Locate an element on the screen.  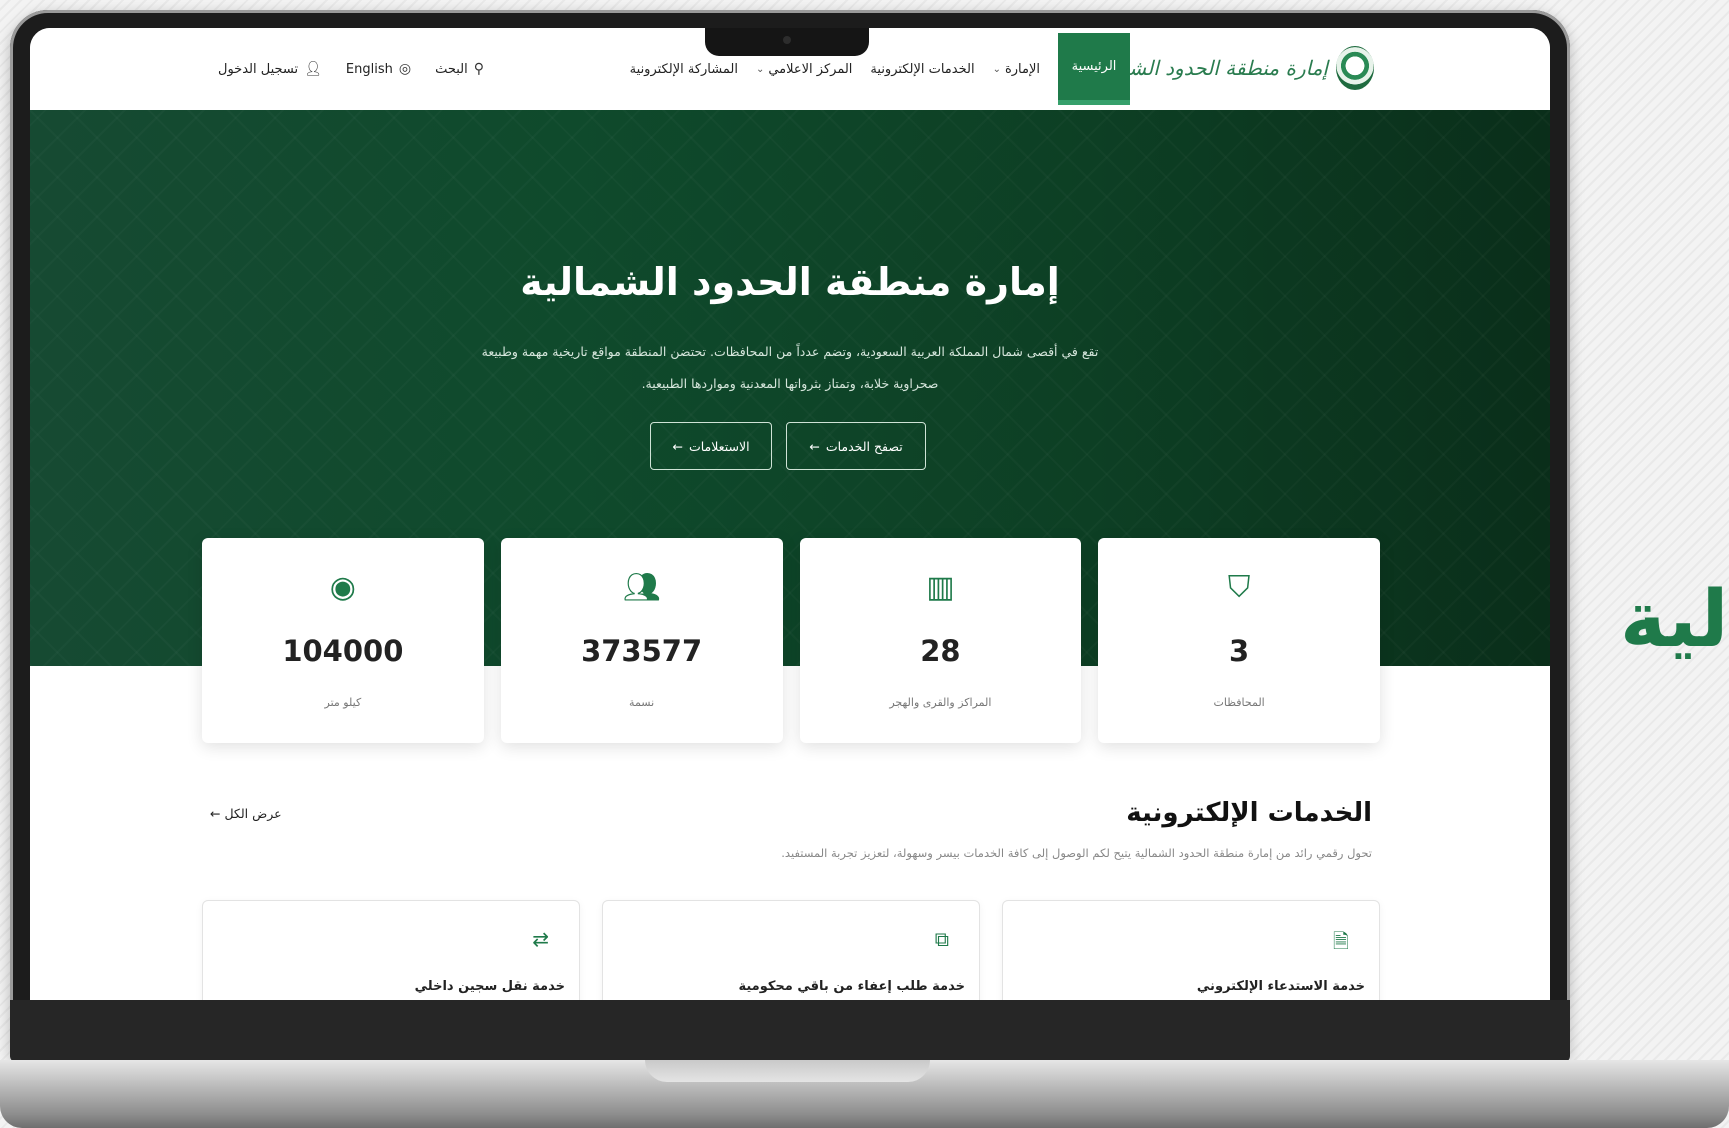
nav-item-emirate: الإمارة ⌄ is located at coordinates (1016, 69).